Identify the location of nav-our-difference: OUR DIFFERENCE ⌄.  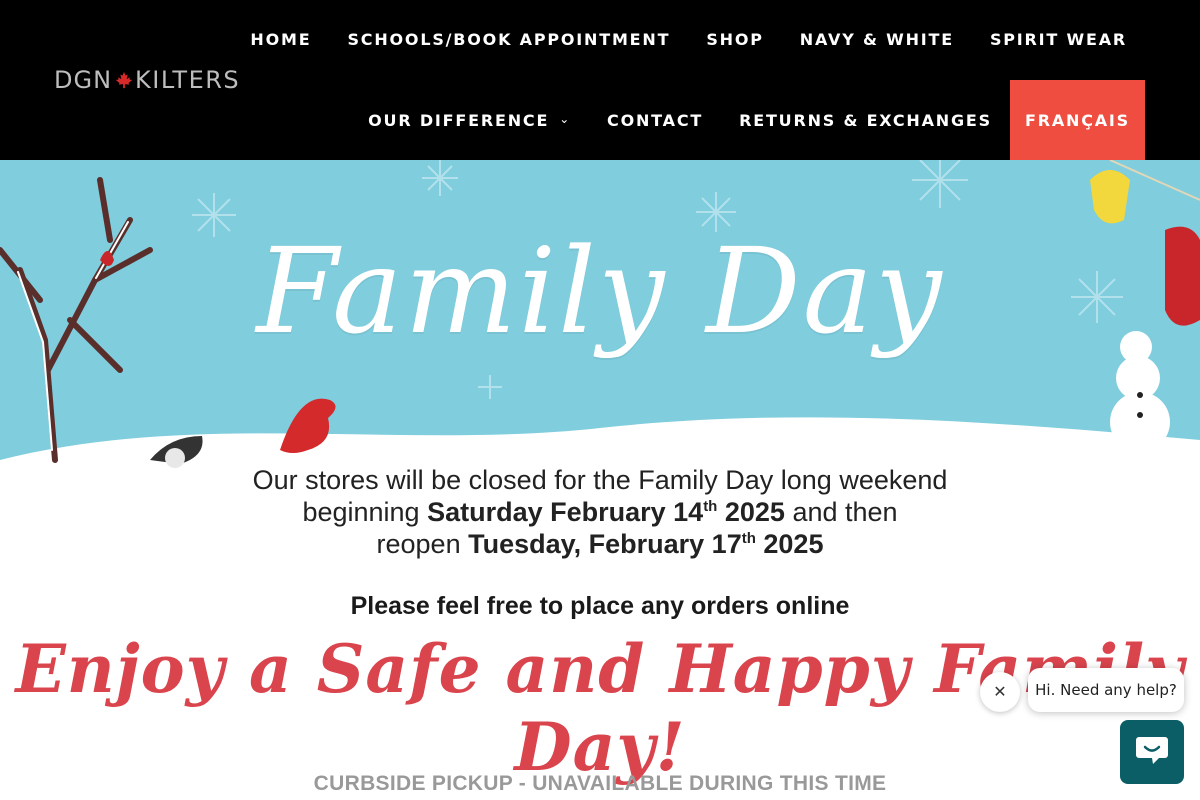
(469, 120).